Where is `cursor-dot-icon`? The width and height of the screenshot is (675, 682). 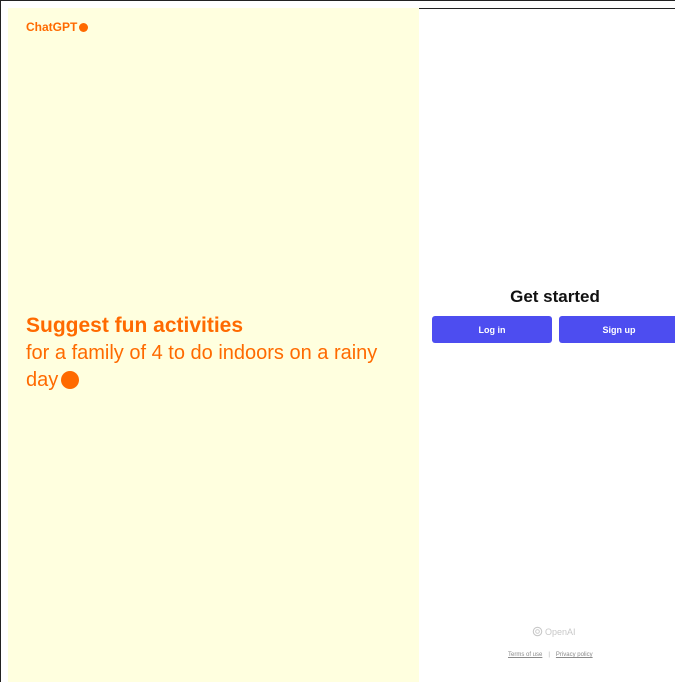
cursor-dot-icon is located at coordinates (70, 380).